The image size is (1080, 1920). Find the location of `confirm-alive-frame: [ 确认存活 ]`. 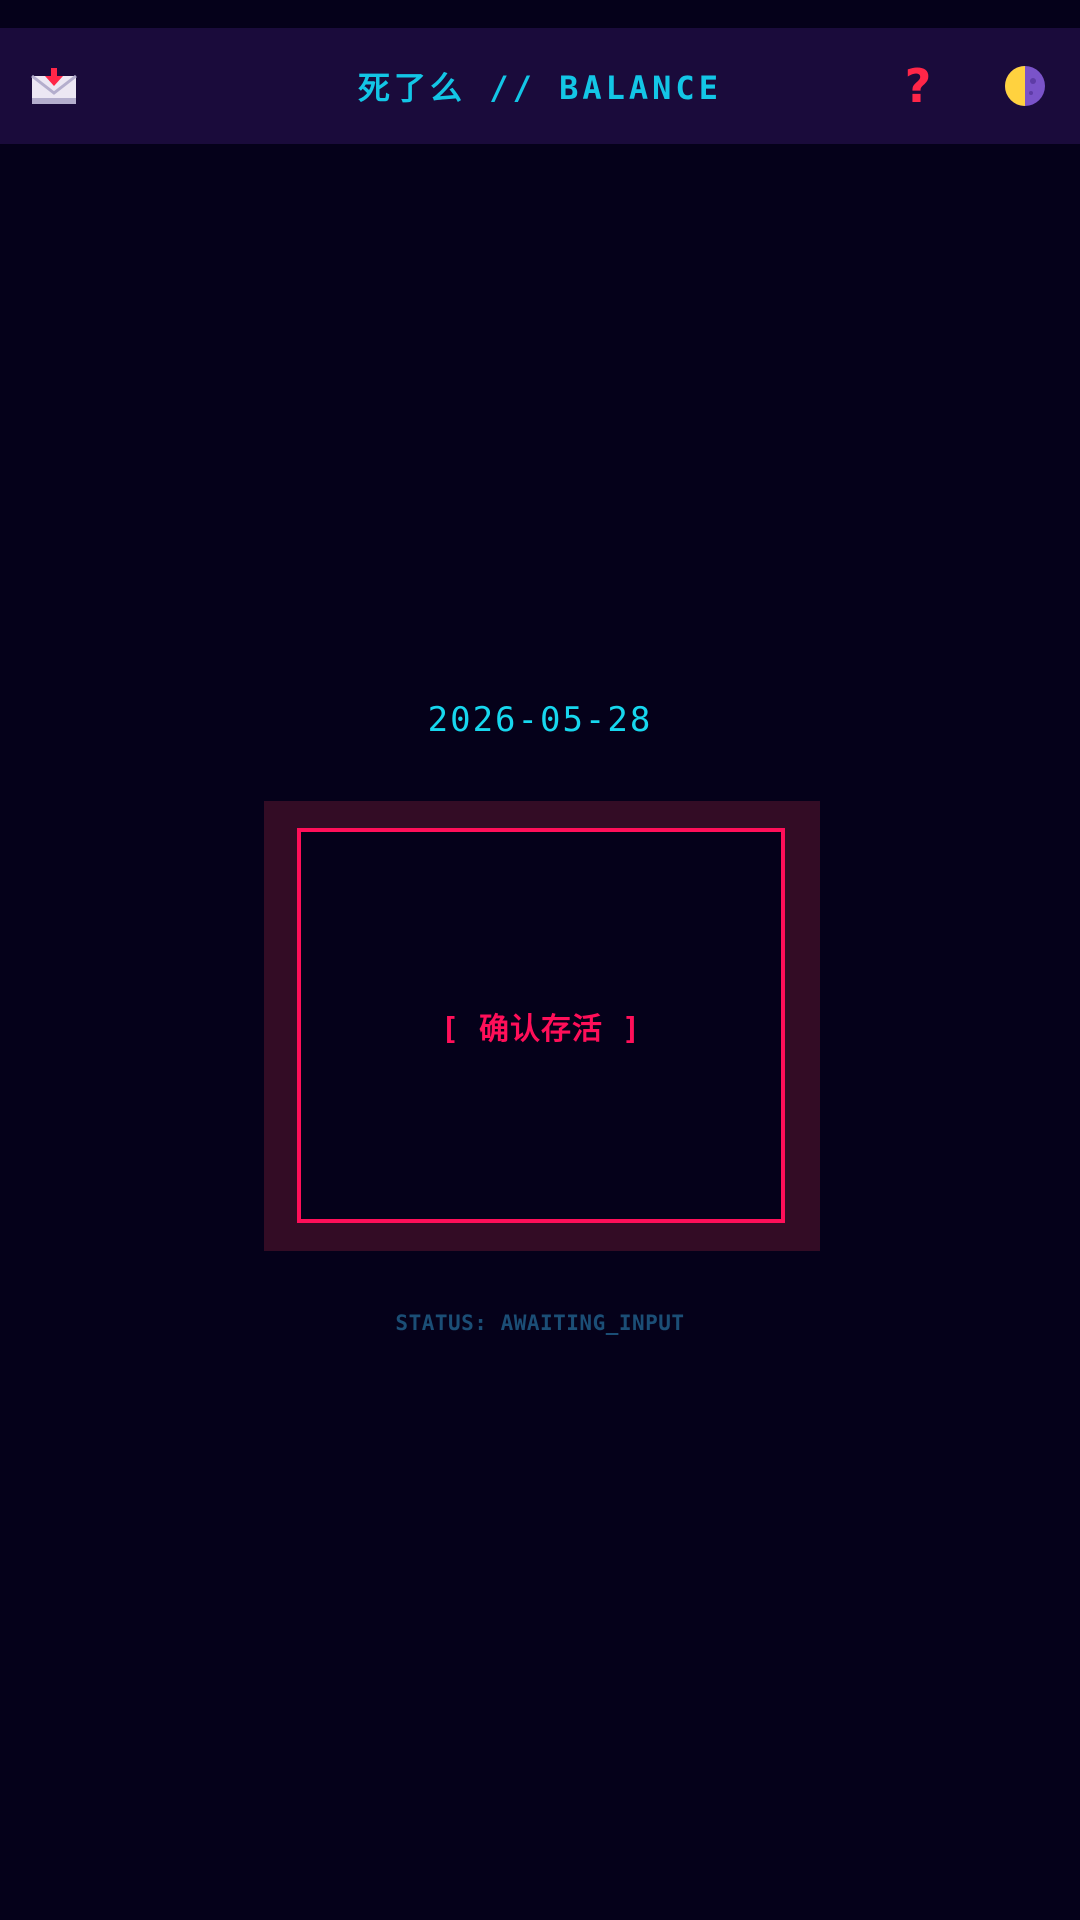

confirm-alive-frame: [ 确认存活 ] is located at coordinates (541, 1025).